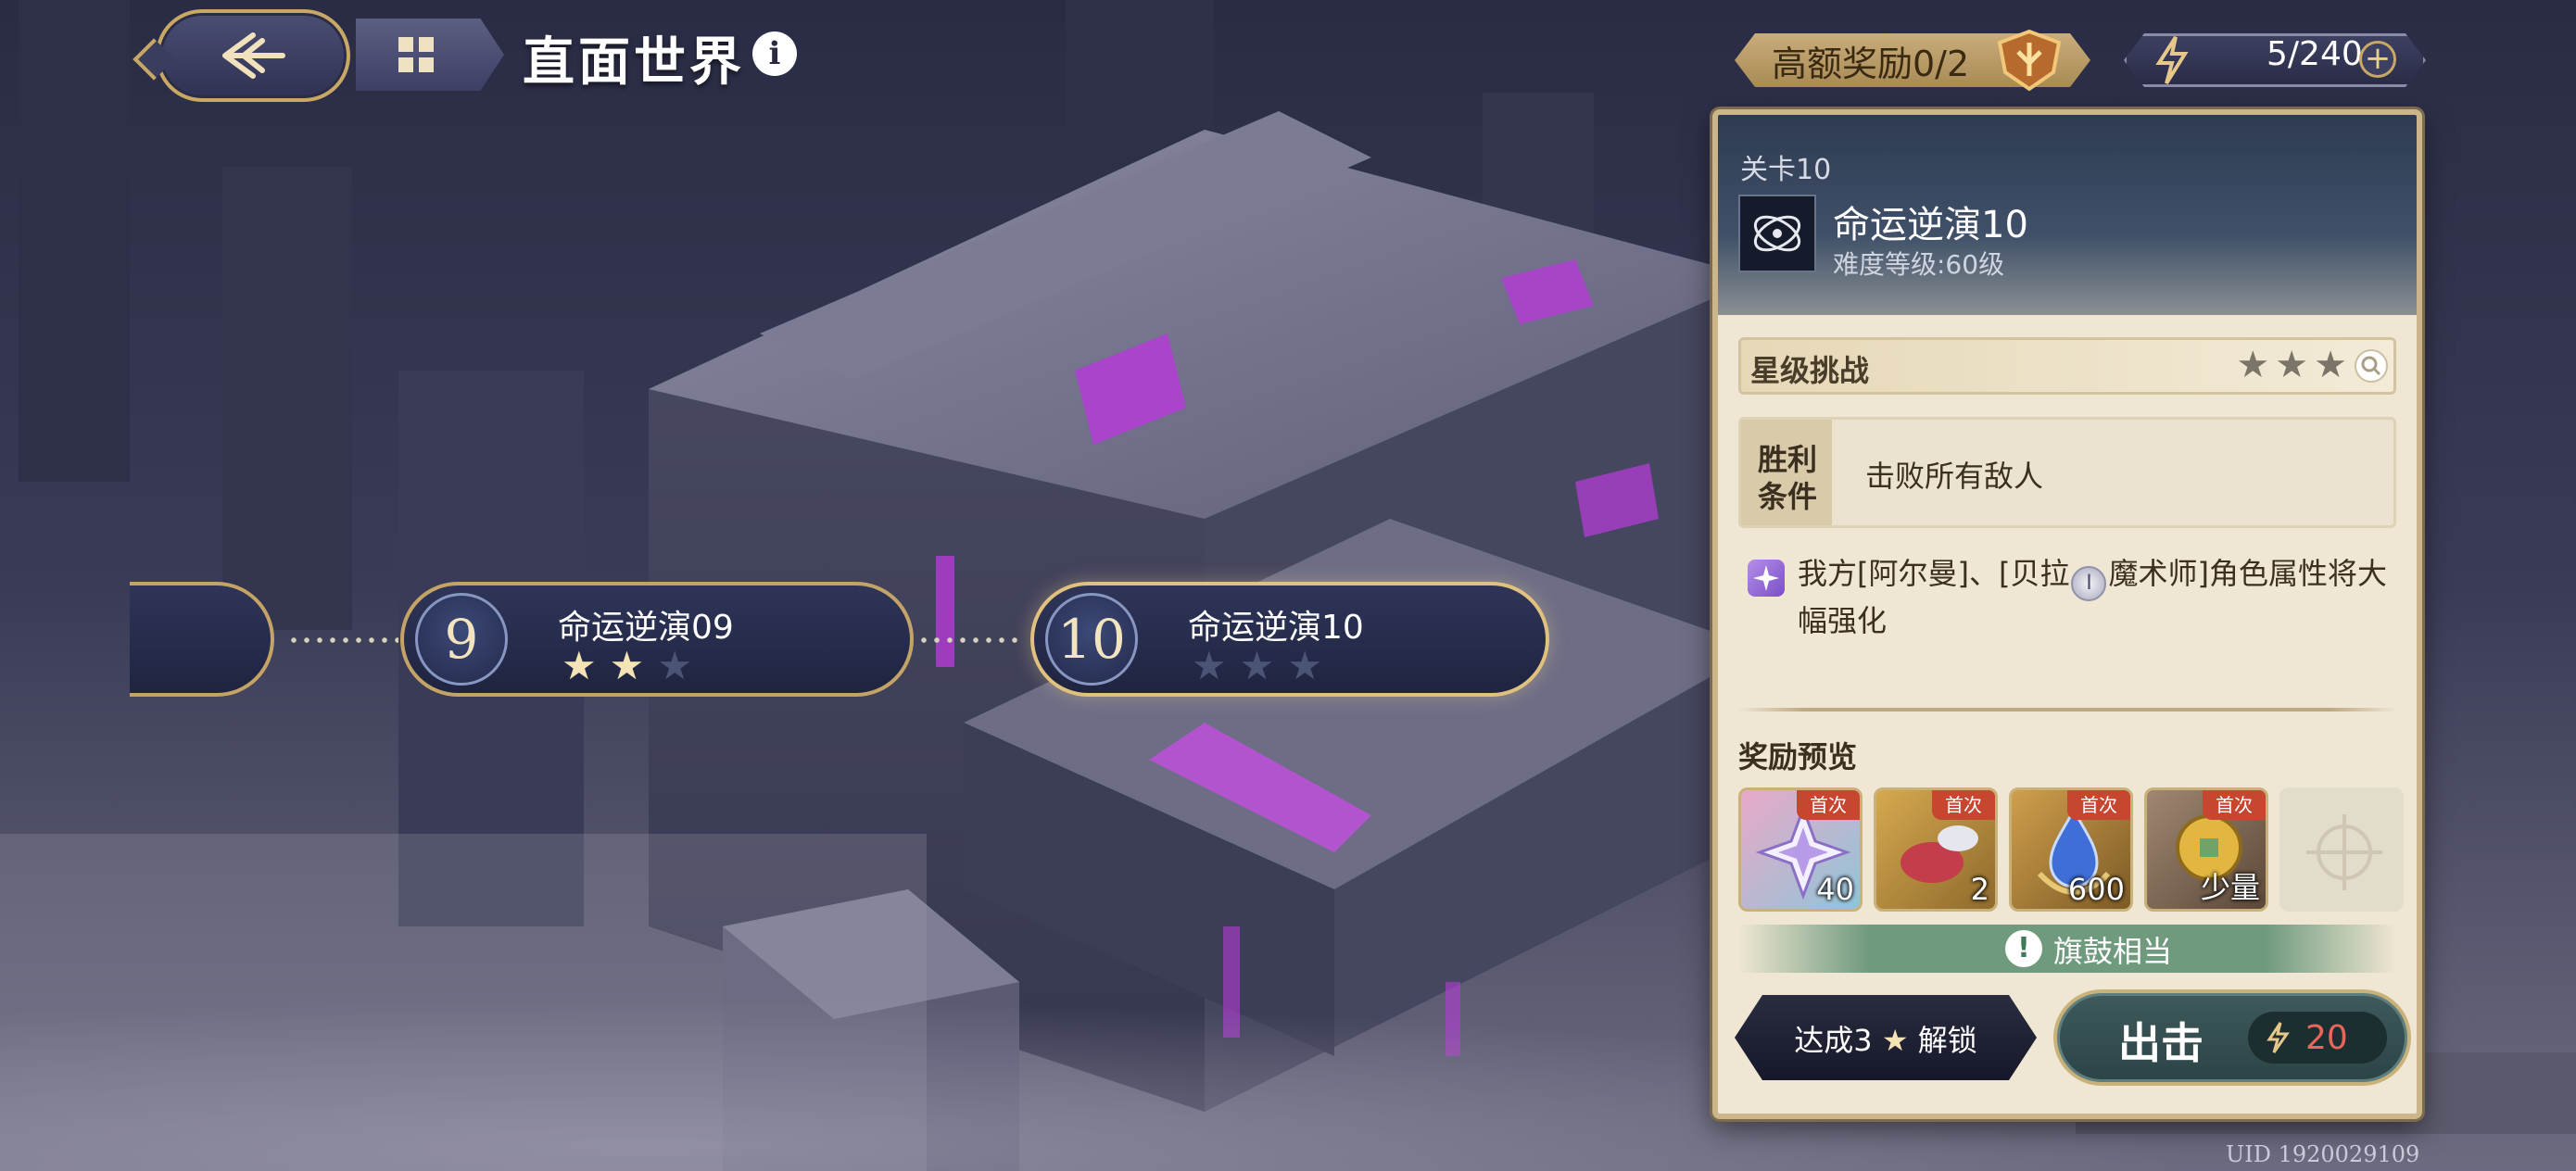 This screenshot has height=1171, width=2576. What do you see at coordinates (1919, 265) in the screenshot?
I see `difficulty-level: 难度等级:60级` at bounding box center [1919, 265].